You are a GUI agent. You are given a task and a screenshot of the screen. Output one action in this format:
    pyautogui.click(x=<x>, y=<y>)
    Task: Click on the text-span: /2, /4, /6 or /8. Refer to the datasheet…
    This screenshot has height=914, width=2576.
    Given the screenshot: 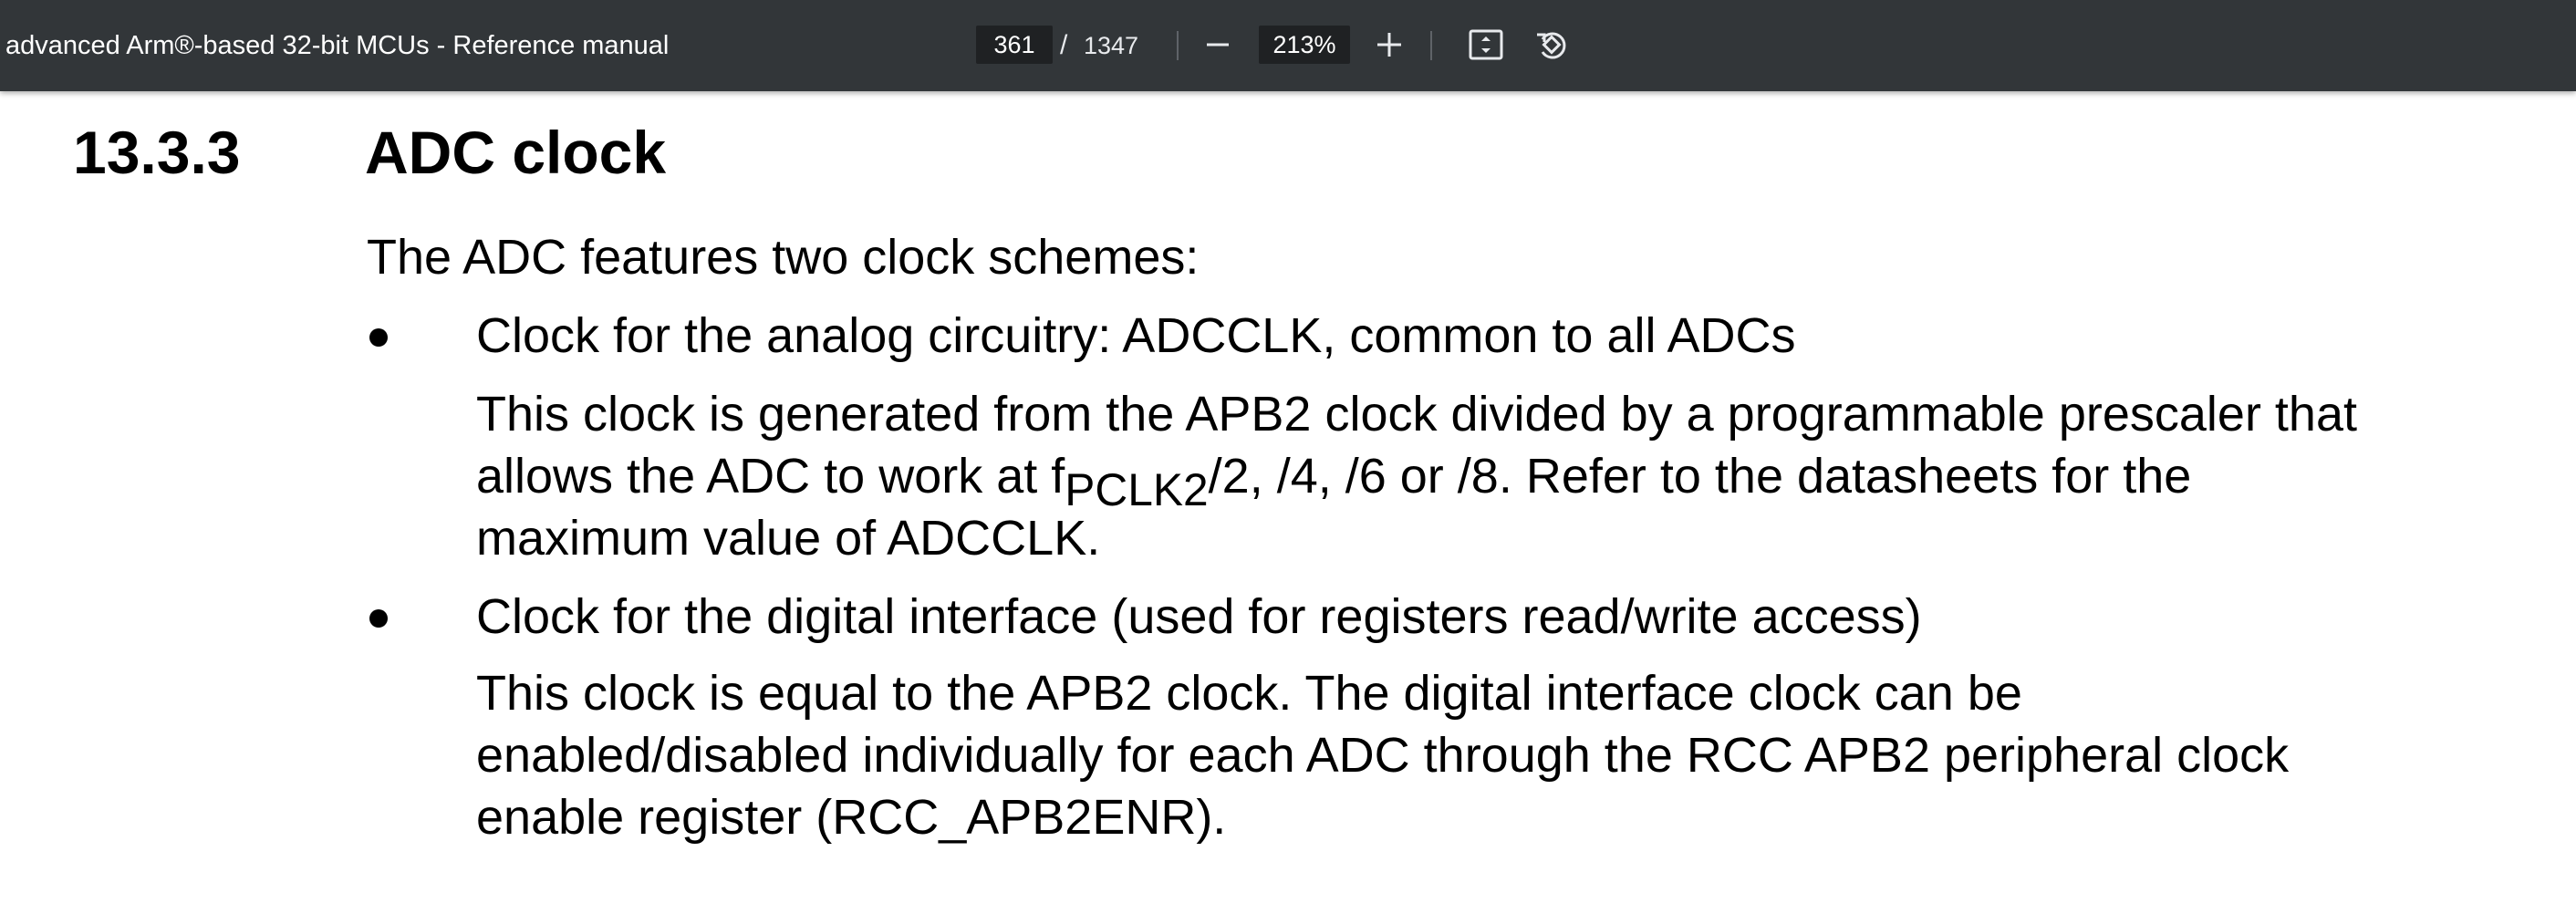 What is the action you would take?
    pyautogui.click(x=1700, y=476)
    